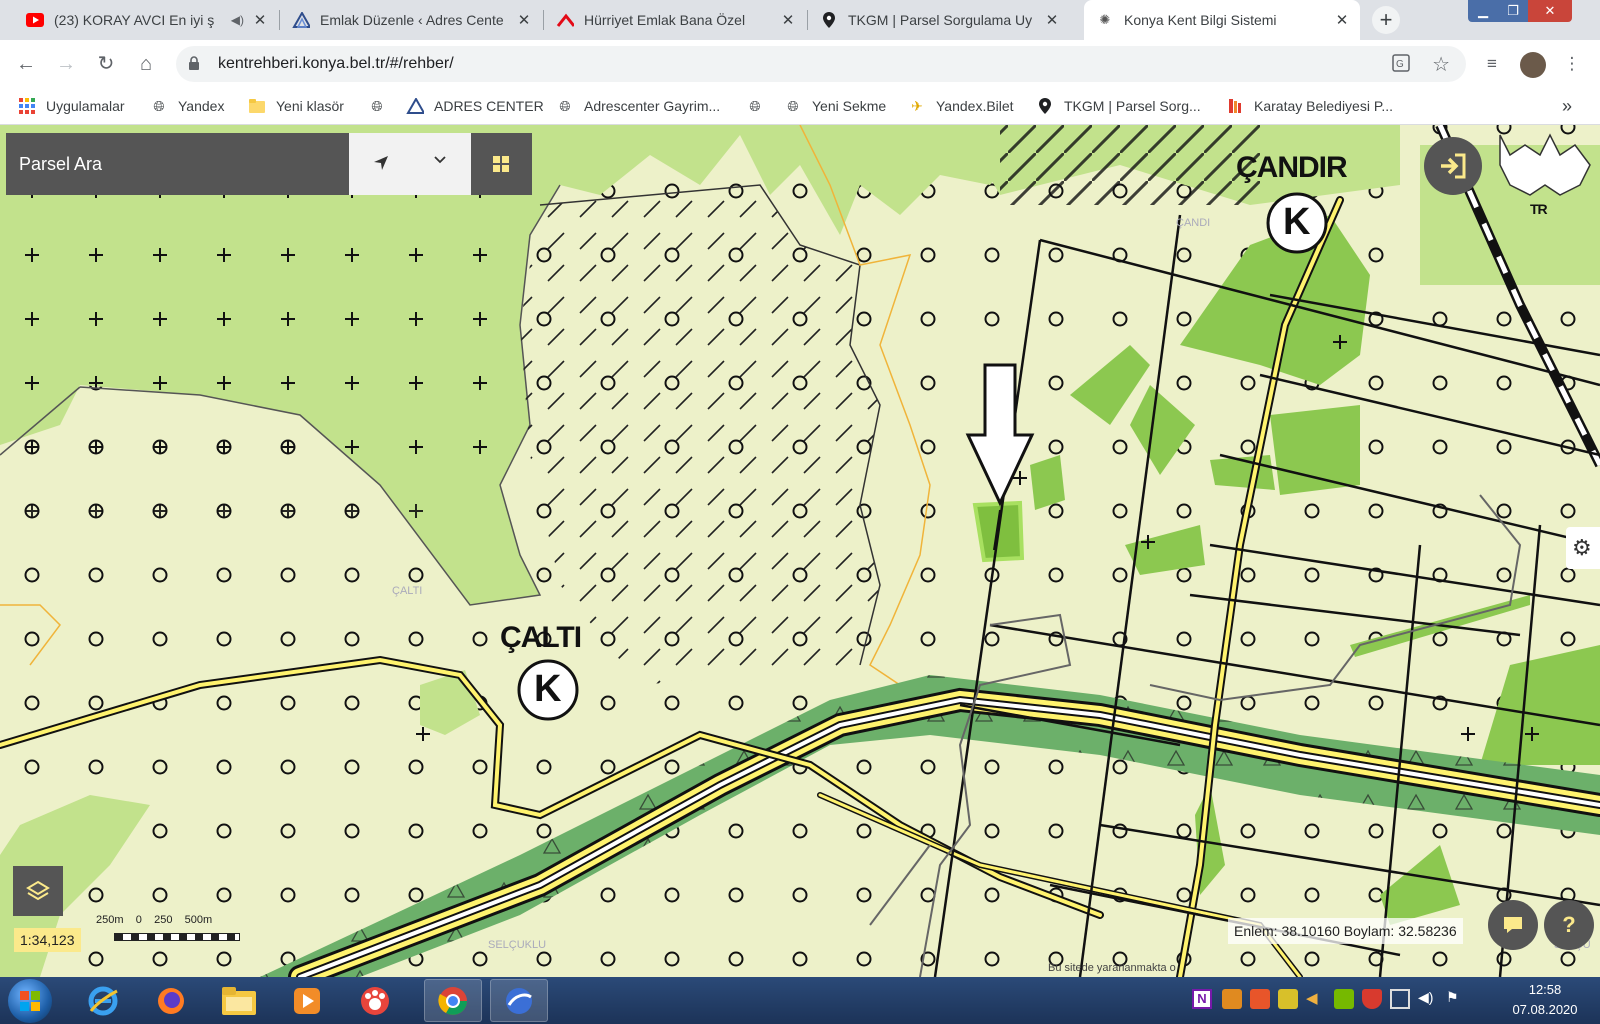  Describe the element at coordinates (1260, 999) in the screenshot. I see `office-tray-icon` at that location.